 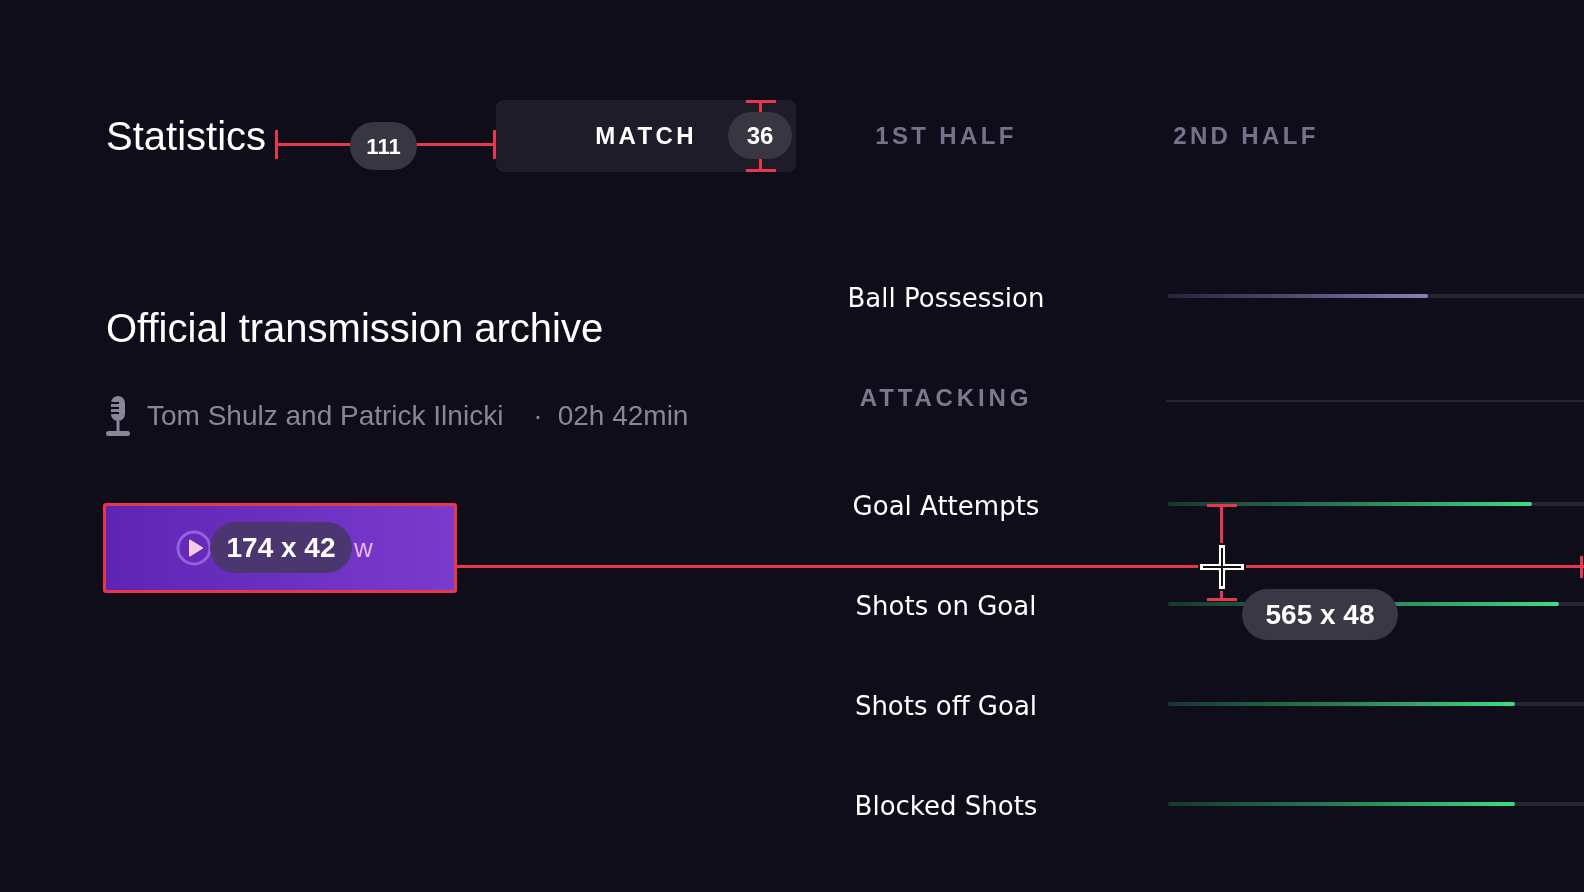 What do you see at coordinates (946, 398) in the screenshot?
I see `section-heading: ATTACKING` at bounding box center [946, 398].